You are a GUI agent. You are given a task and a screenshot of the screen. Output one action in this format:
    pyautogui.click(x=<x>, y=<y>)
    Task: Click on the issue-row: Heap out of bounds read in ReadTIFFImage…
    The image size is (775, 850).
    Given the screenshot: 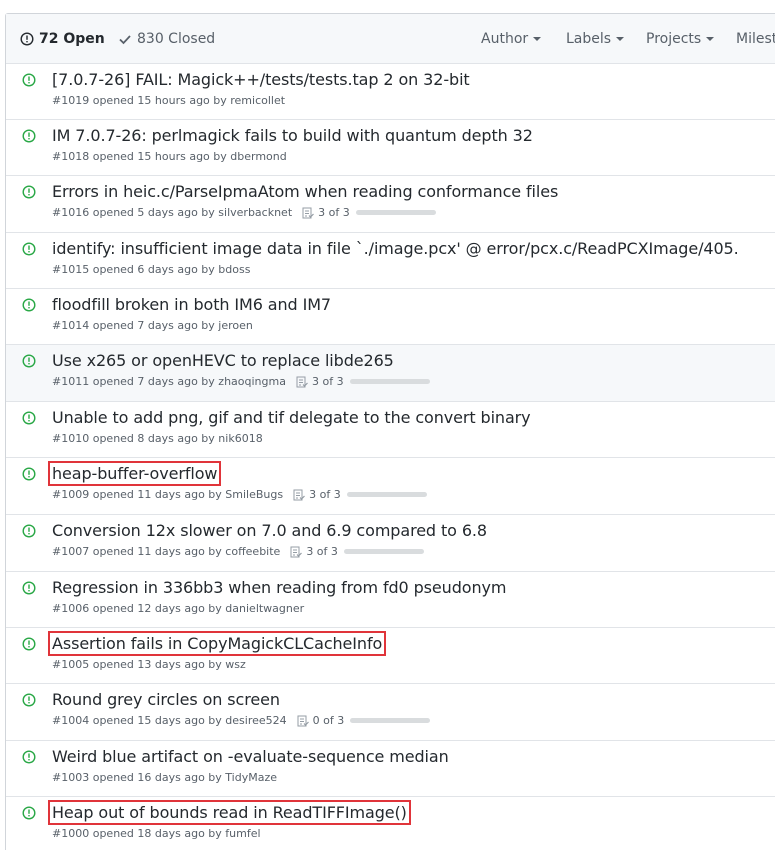 What is the action you would take?
    pyautogui.click(x=390, y=823)
    